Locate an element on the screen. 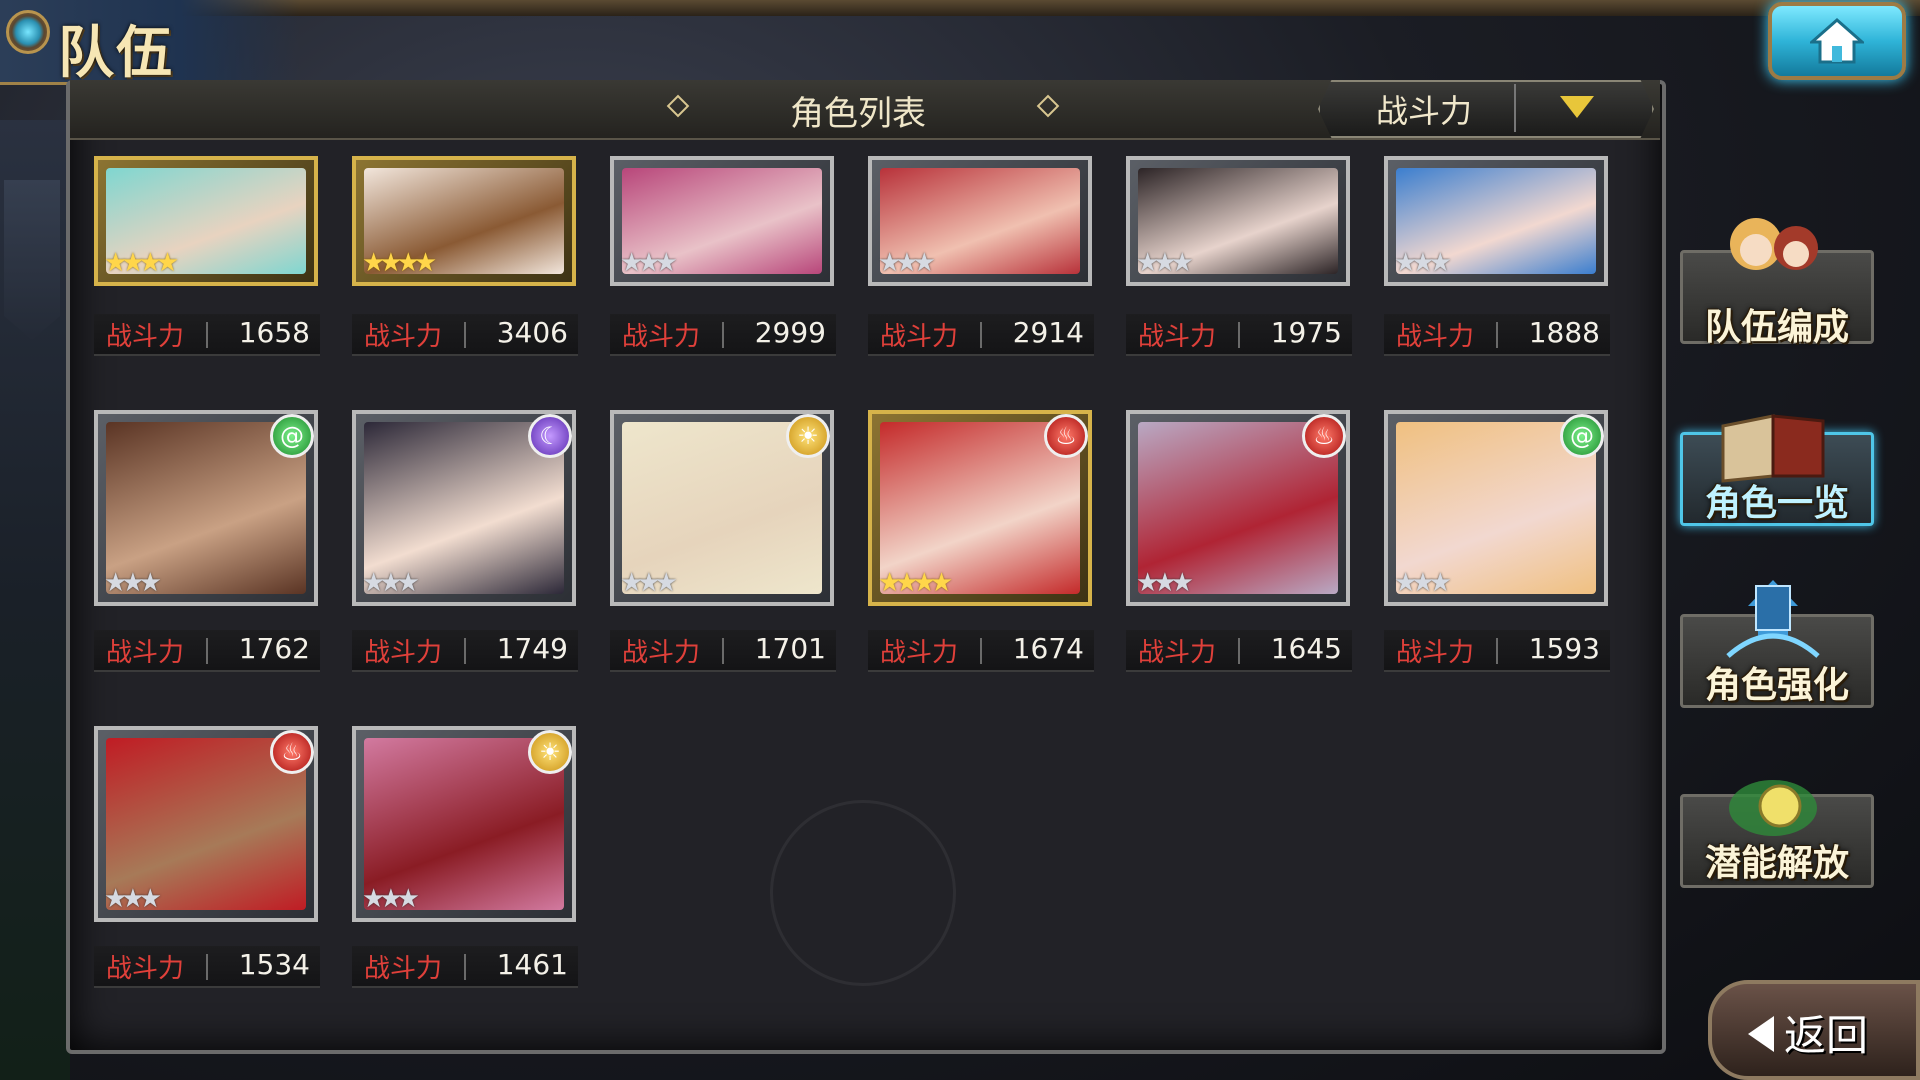 The width and height of the screenshot is (1920, 1080). power-bar: 战斗力 1749 is located at coordinates (465, 651).